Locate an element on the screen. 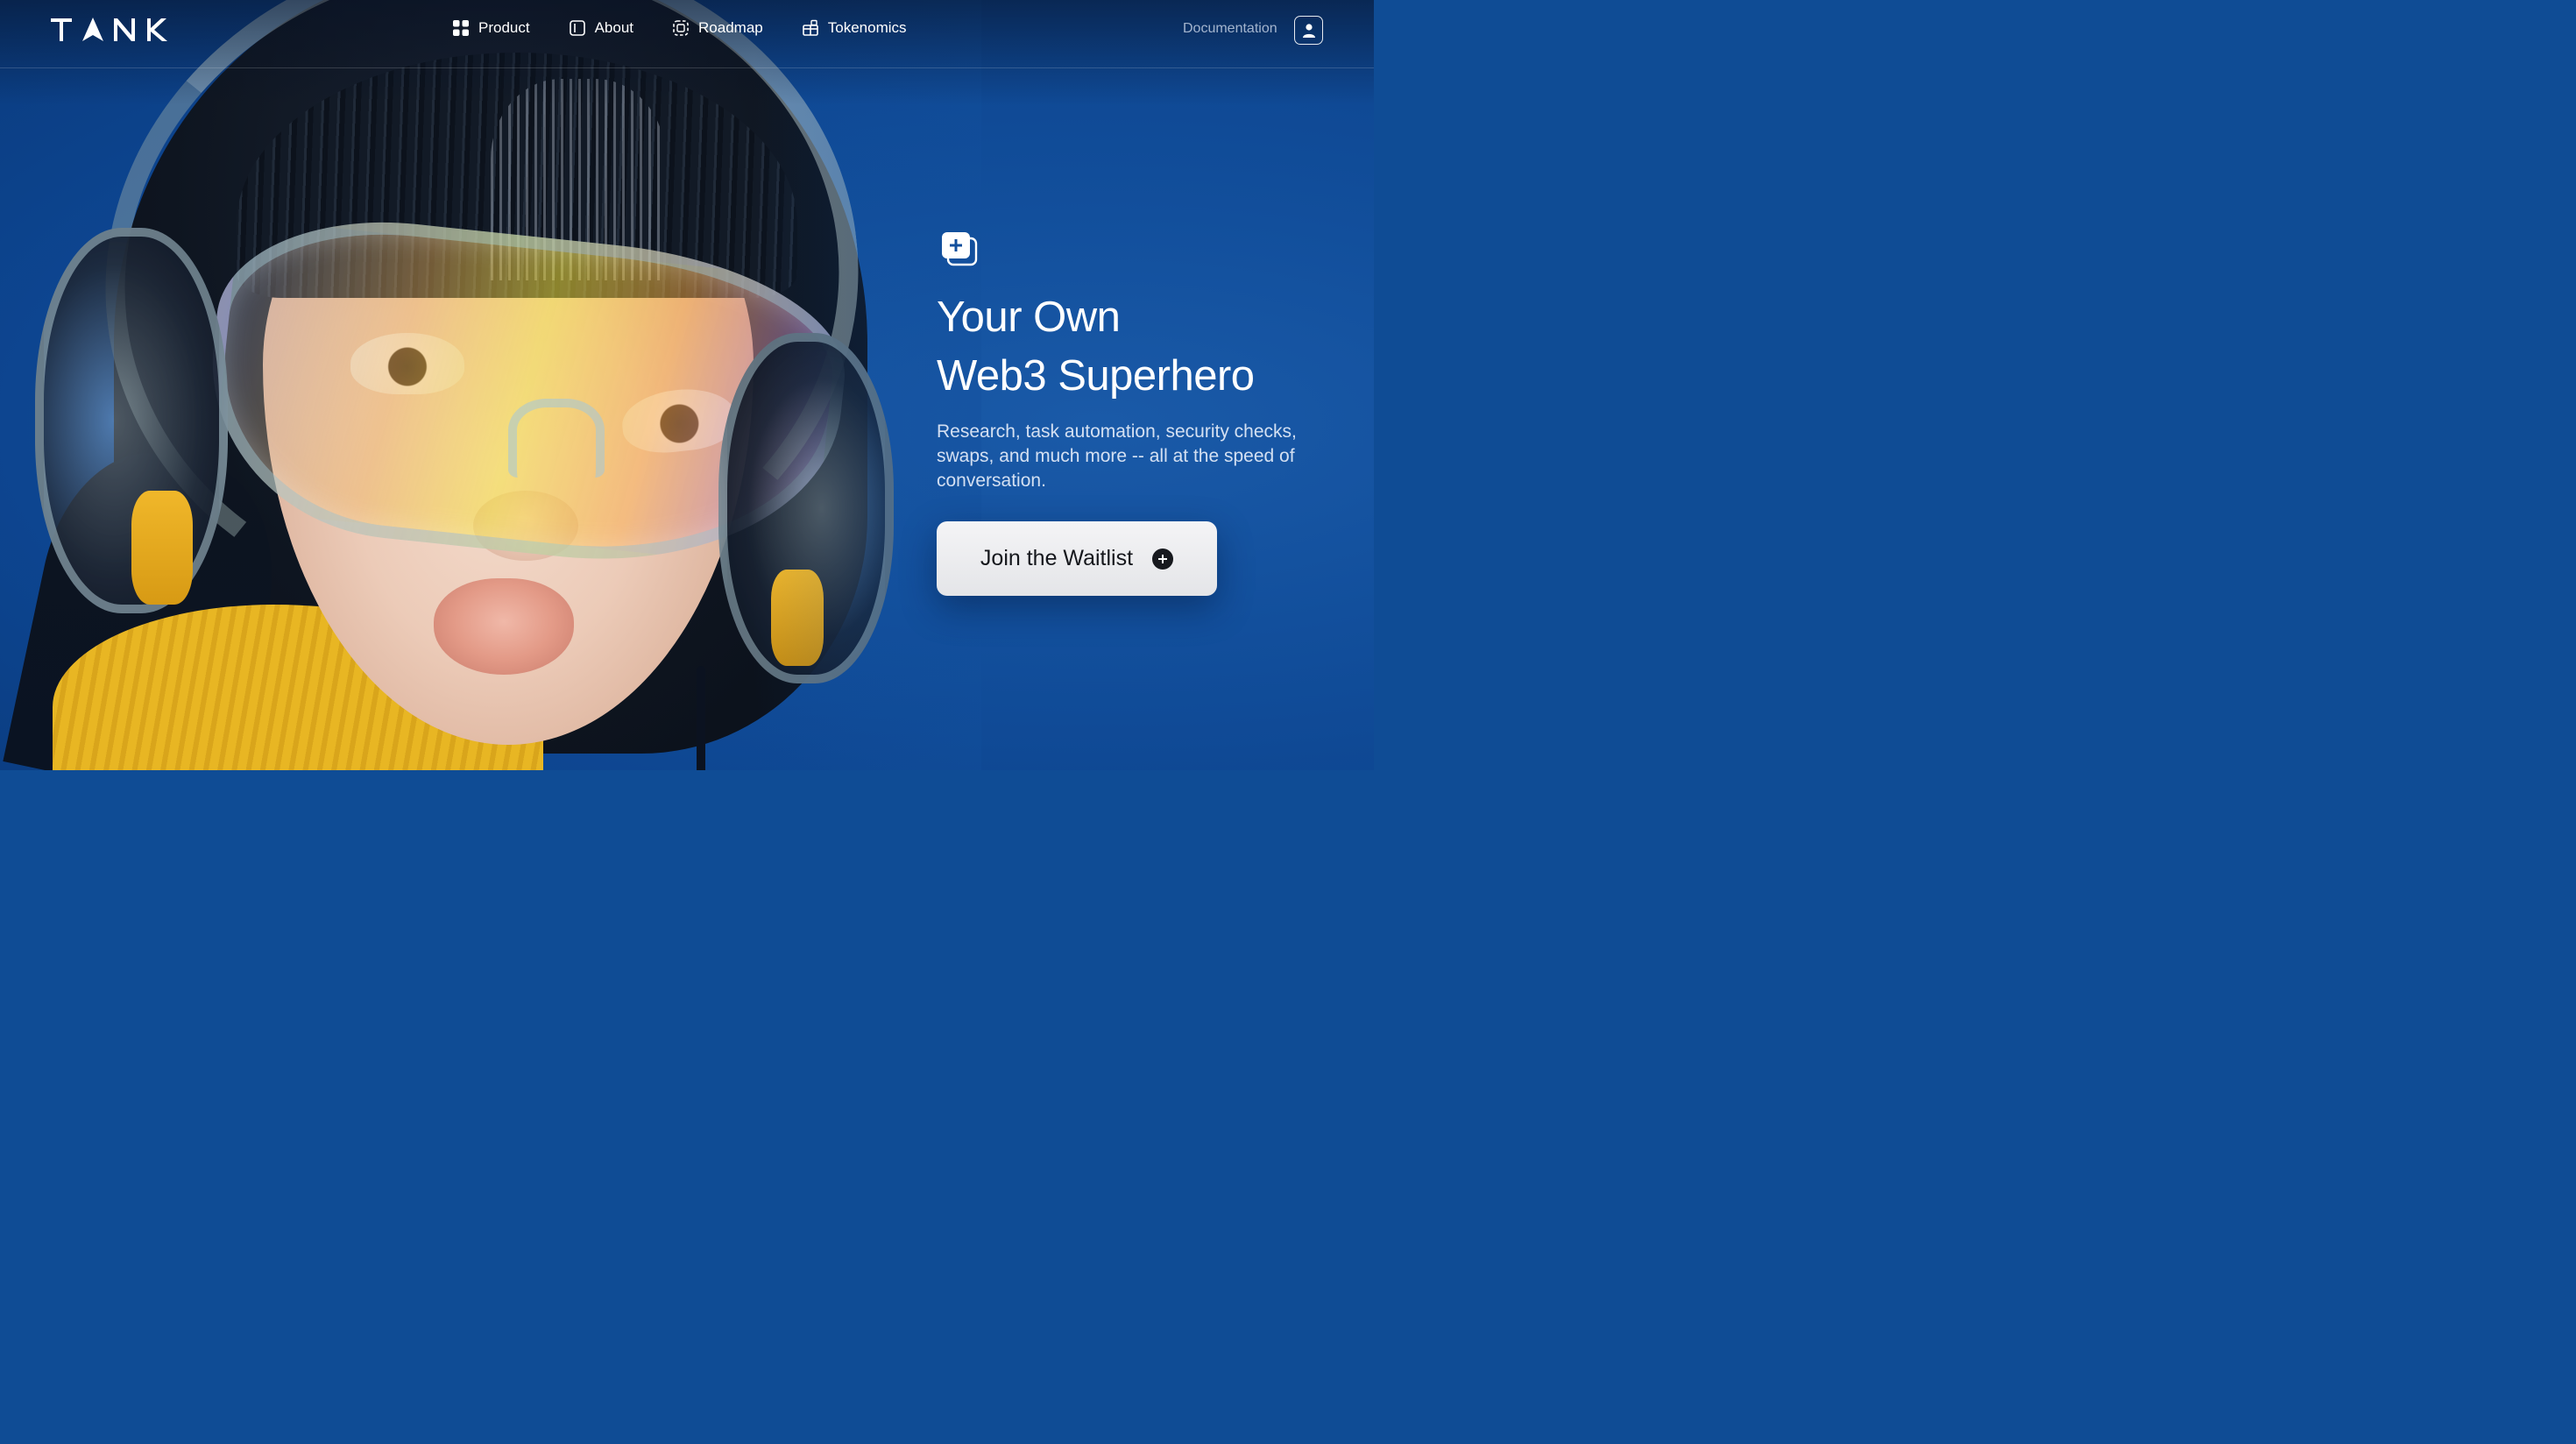 The image size is (2576, 1444). documentation-link: Documentation is located at coordinates (1230, 29).